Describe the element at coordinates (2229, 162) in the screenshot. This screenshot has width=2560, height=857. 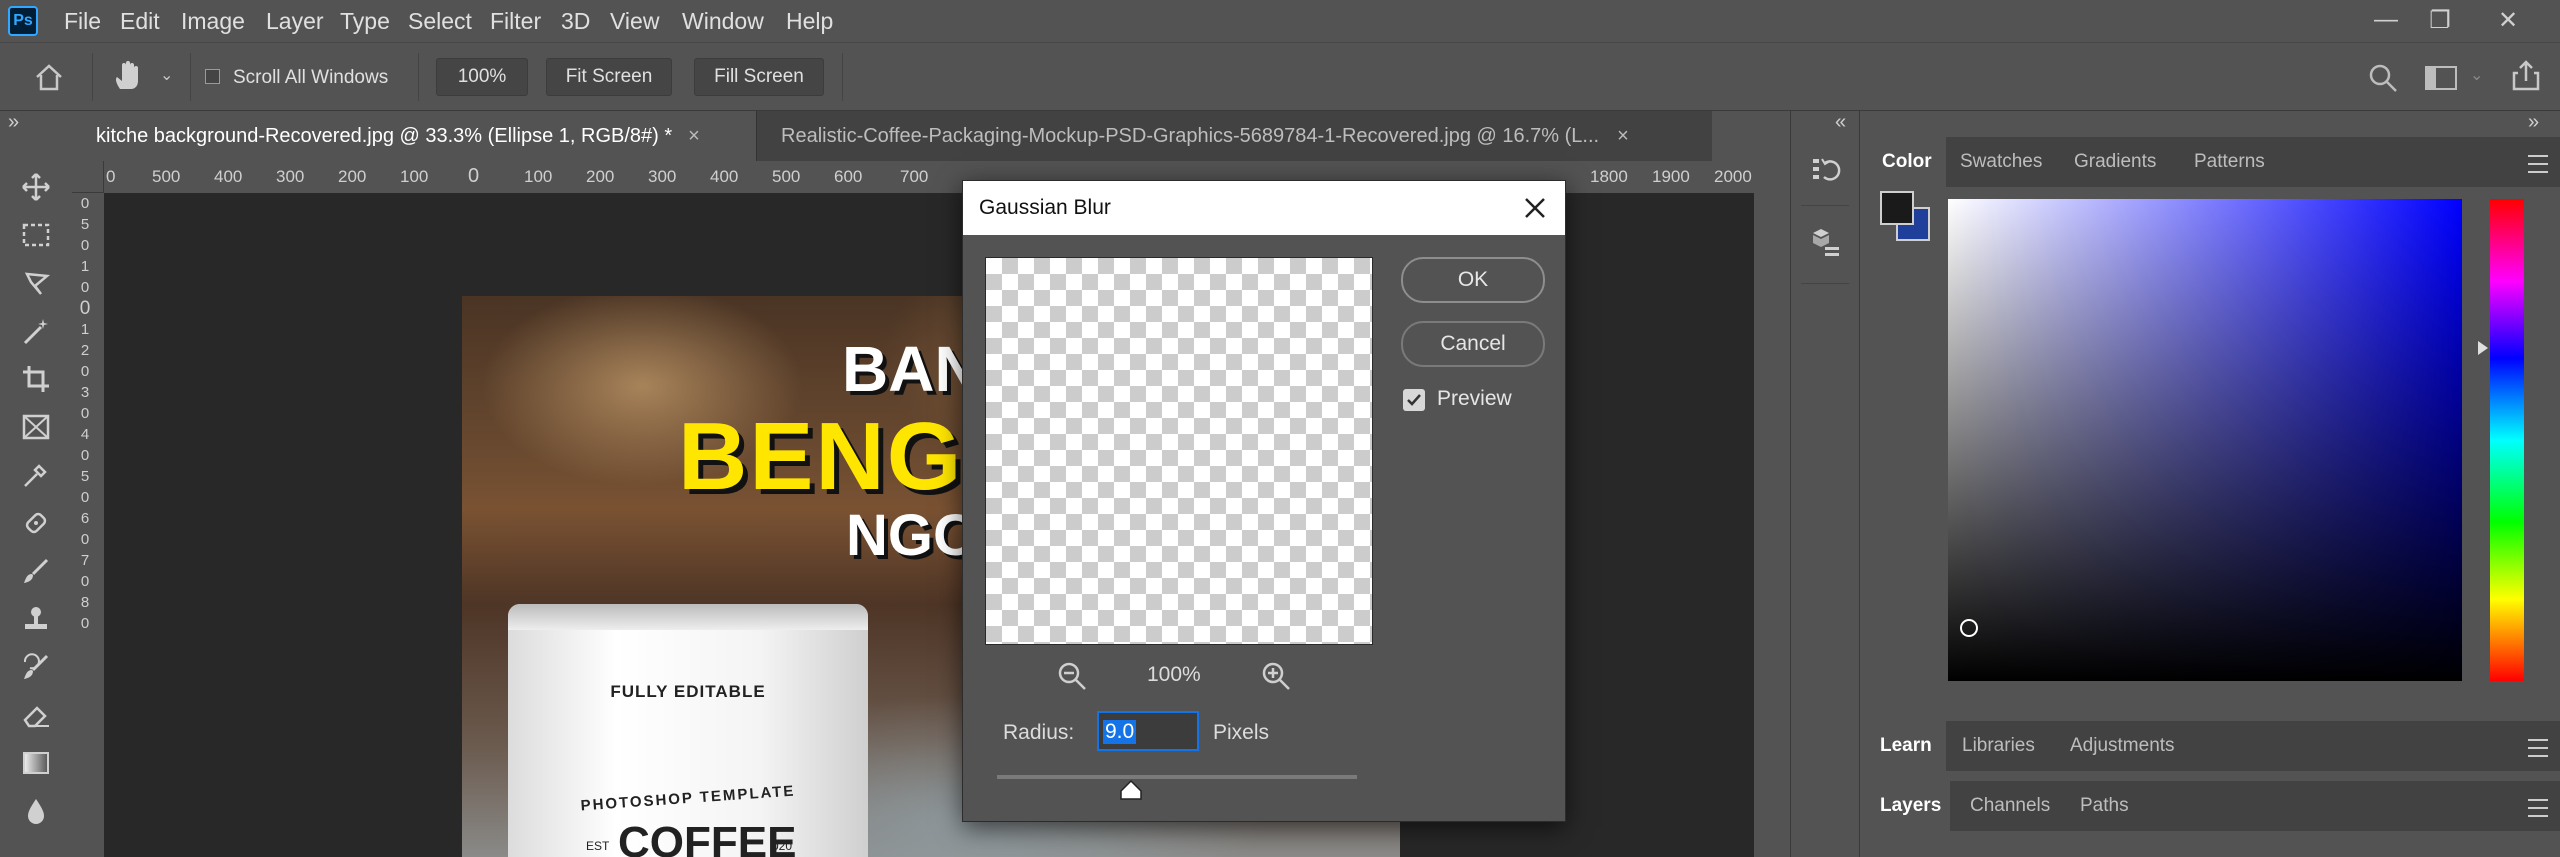
I see `tab-patterns: Patterns` at that location.